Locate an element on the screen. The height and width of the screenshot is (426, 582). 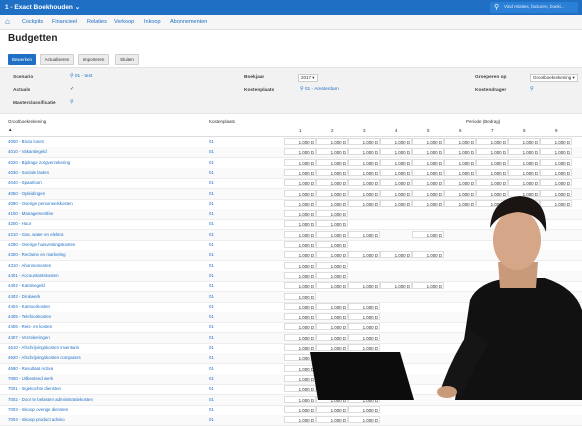
laptop-icon is located at coordinates (362, 376).